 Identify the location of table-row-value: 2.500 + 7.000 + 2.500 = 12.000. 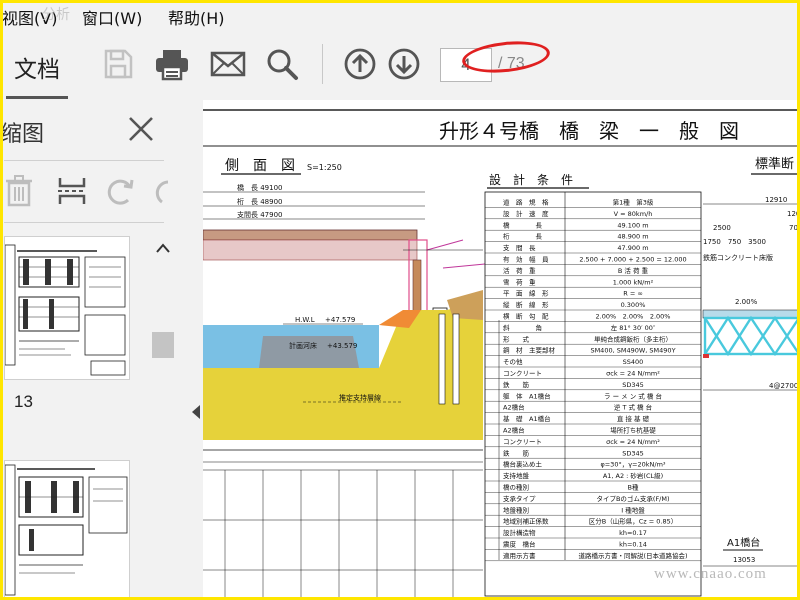
(632, 260).